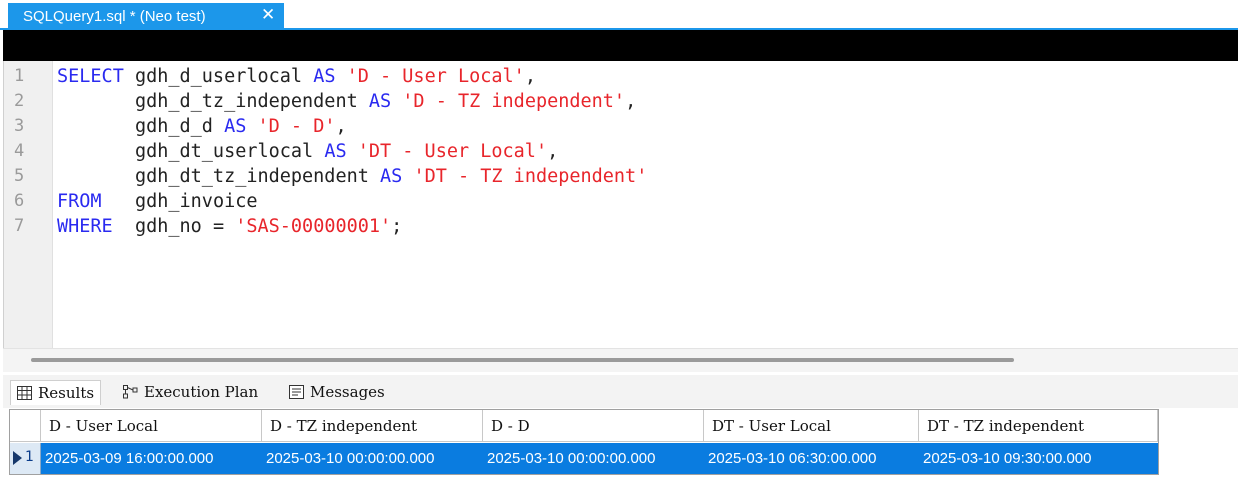 Image resolution: width=1238 pixels, height=491 pixels. Describe the element at coordinates (811, 458) in the screenshot. I see `table-cell: 2025-03-10 06:30:00.000` at that location.